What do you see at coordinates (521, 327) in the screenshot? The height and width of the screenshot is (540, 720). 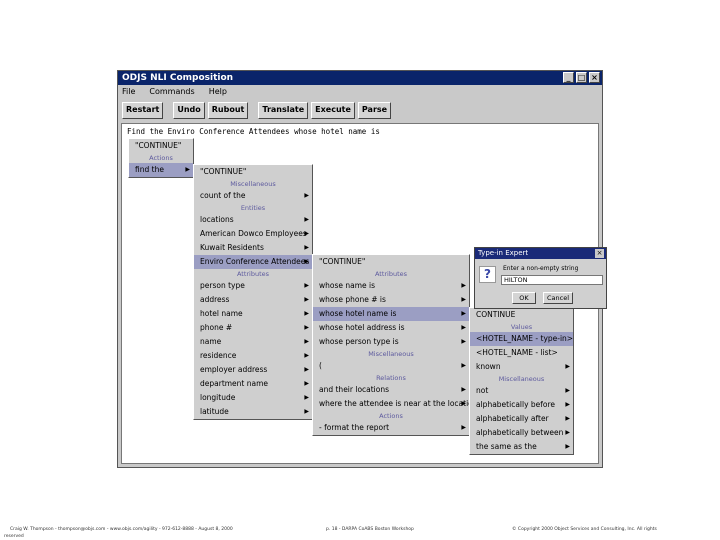 I see `menu-section-header: Values` at bounding box center [521, 327].